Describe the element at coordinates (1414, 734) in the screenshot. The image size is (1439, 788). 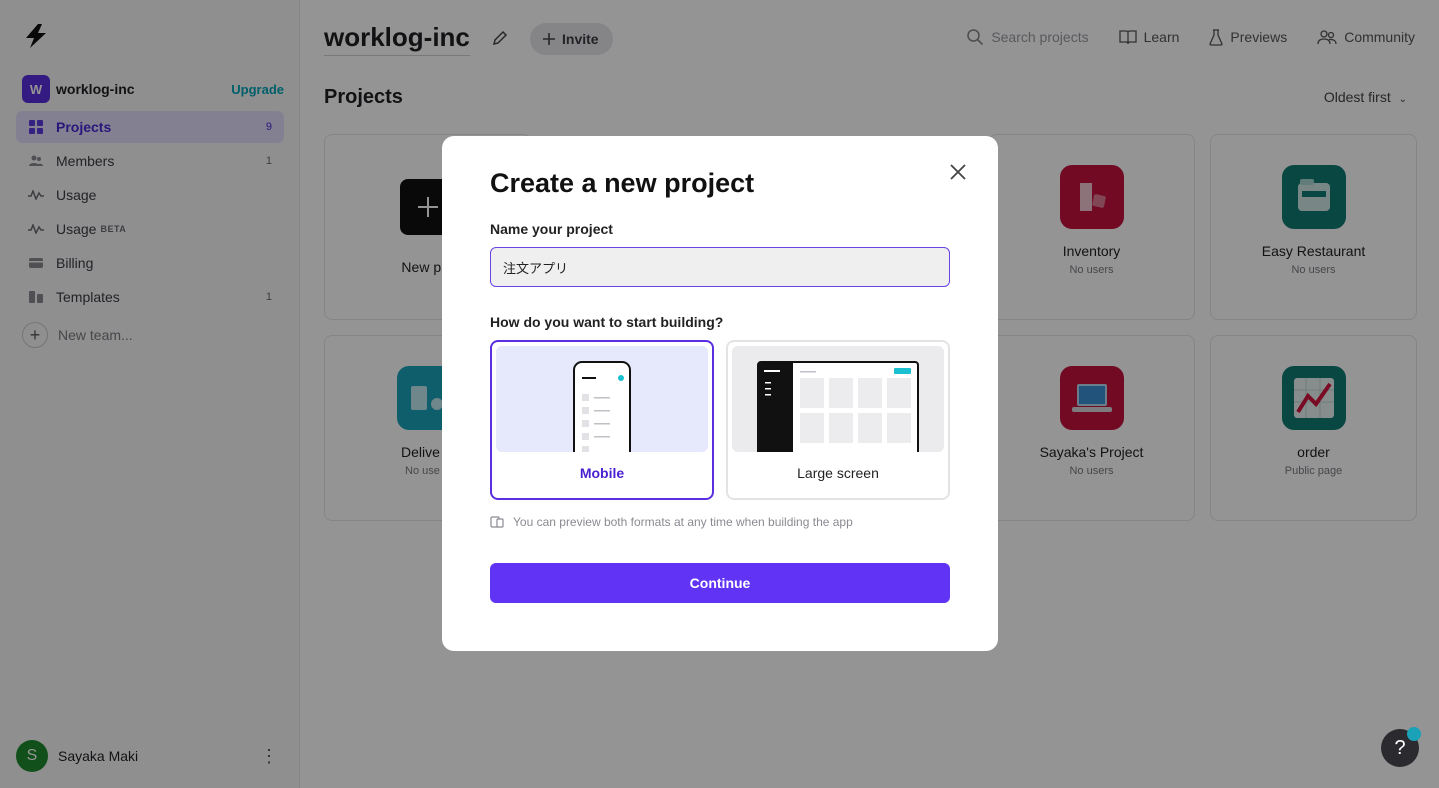
I see `notification-badge-icon` at that location.